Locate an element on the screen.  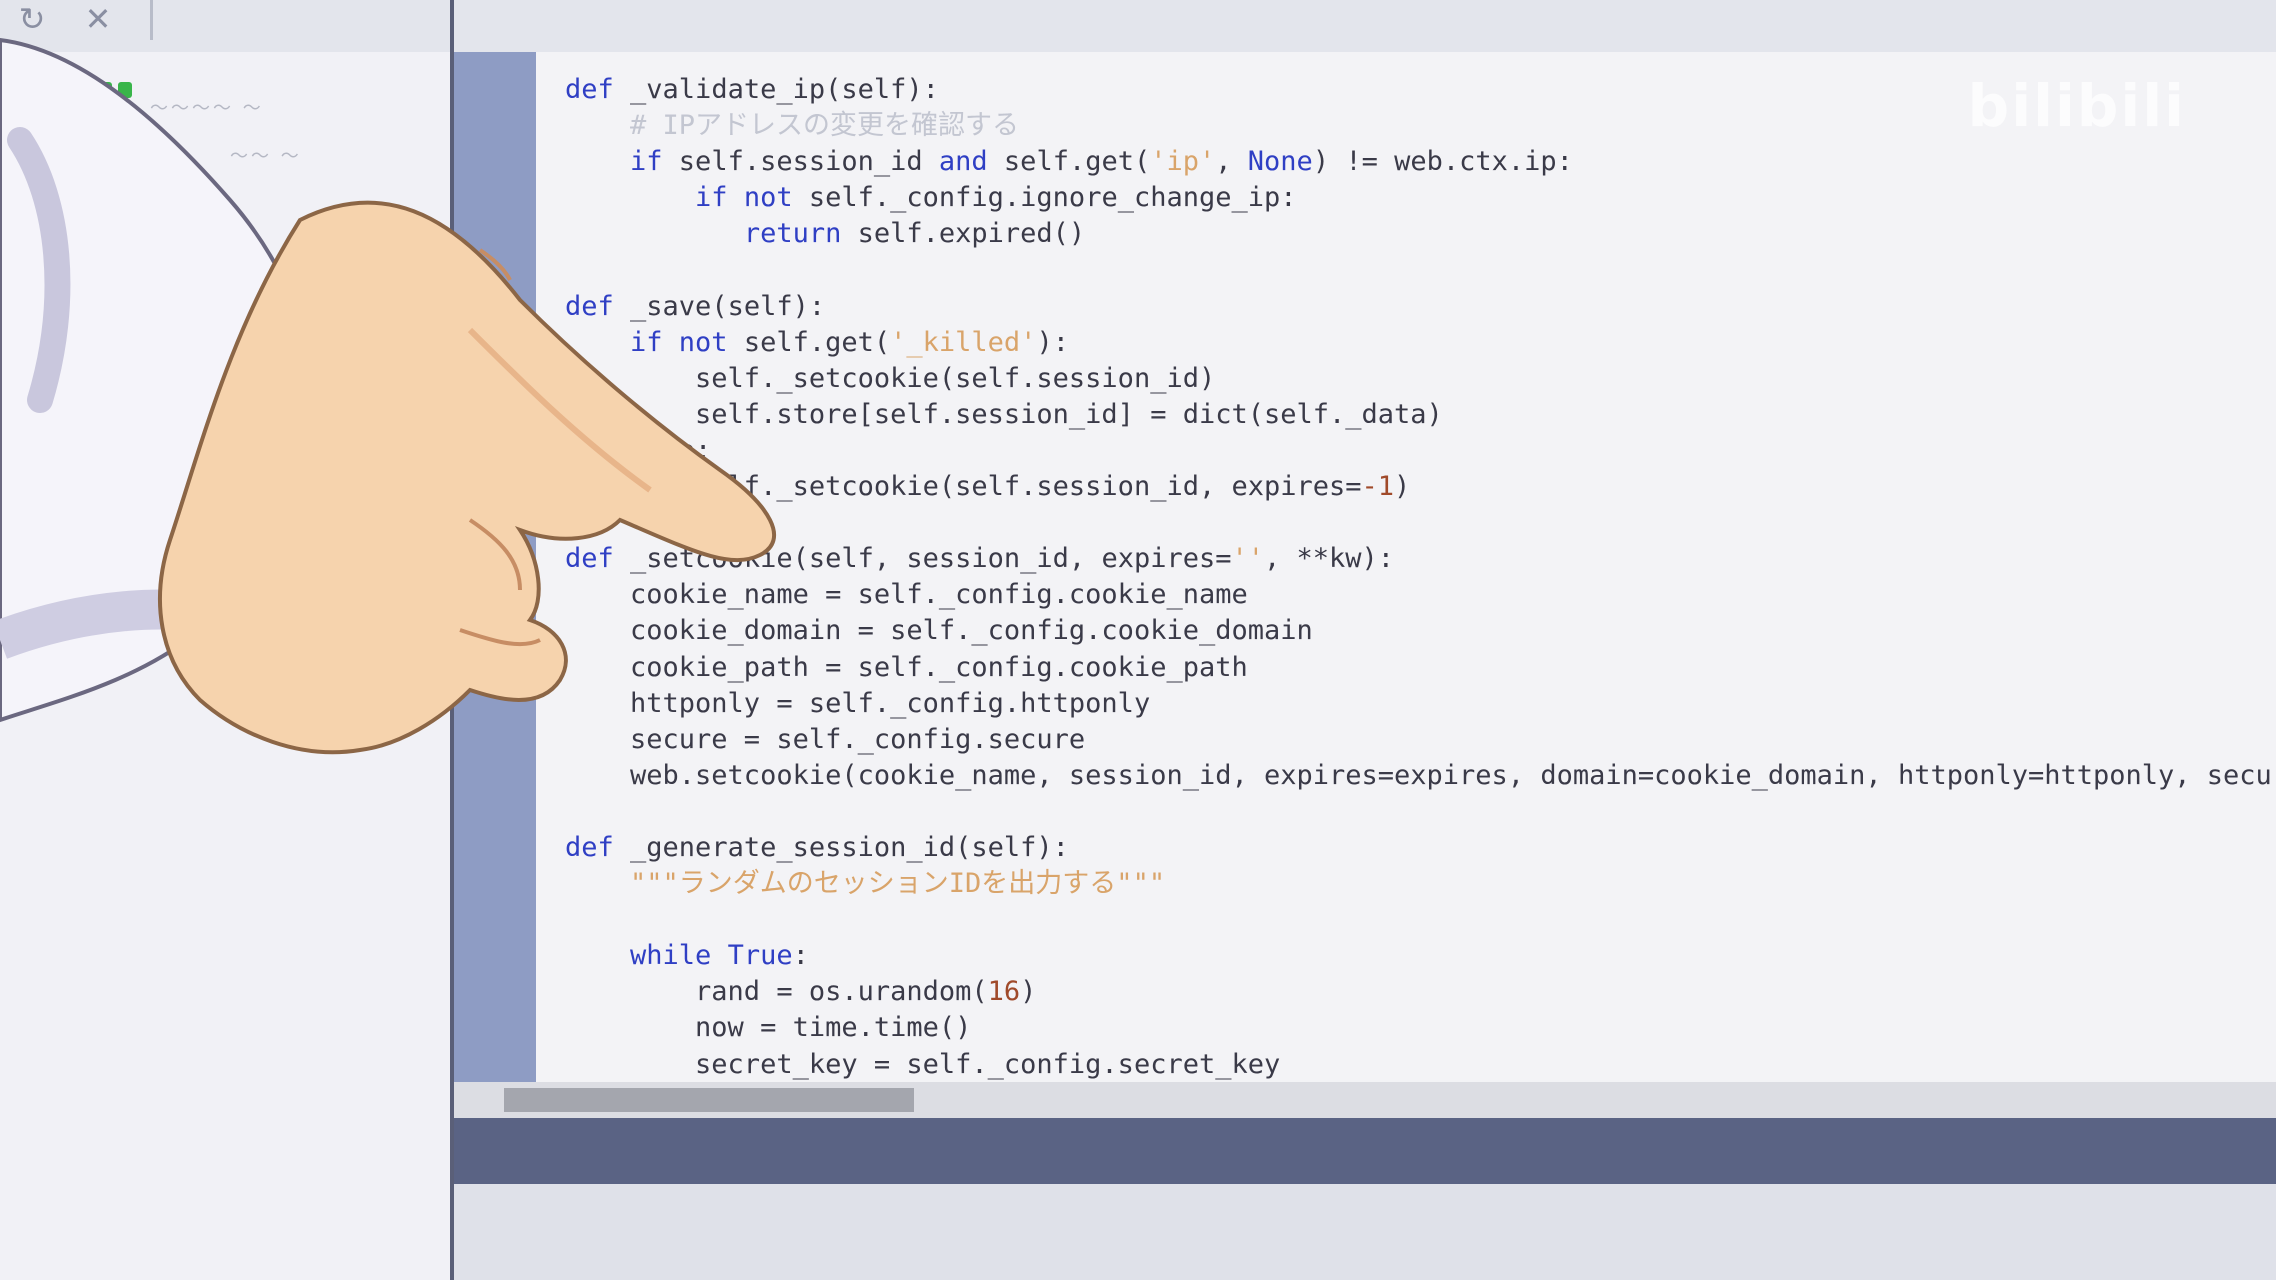
close-icon: ✕ is located at coordinates (98, 20).